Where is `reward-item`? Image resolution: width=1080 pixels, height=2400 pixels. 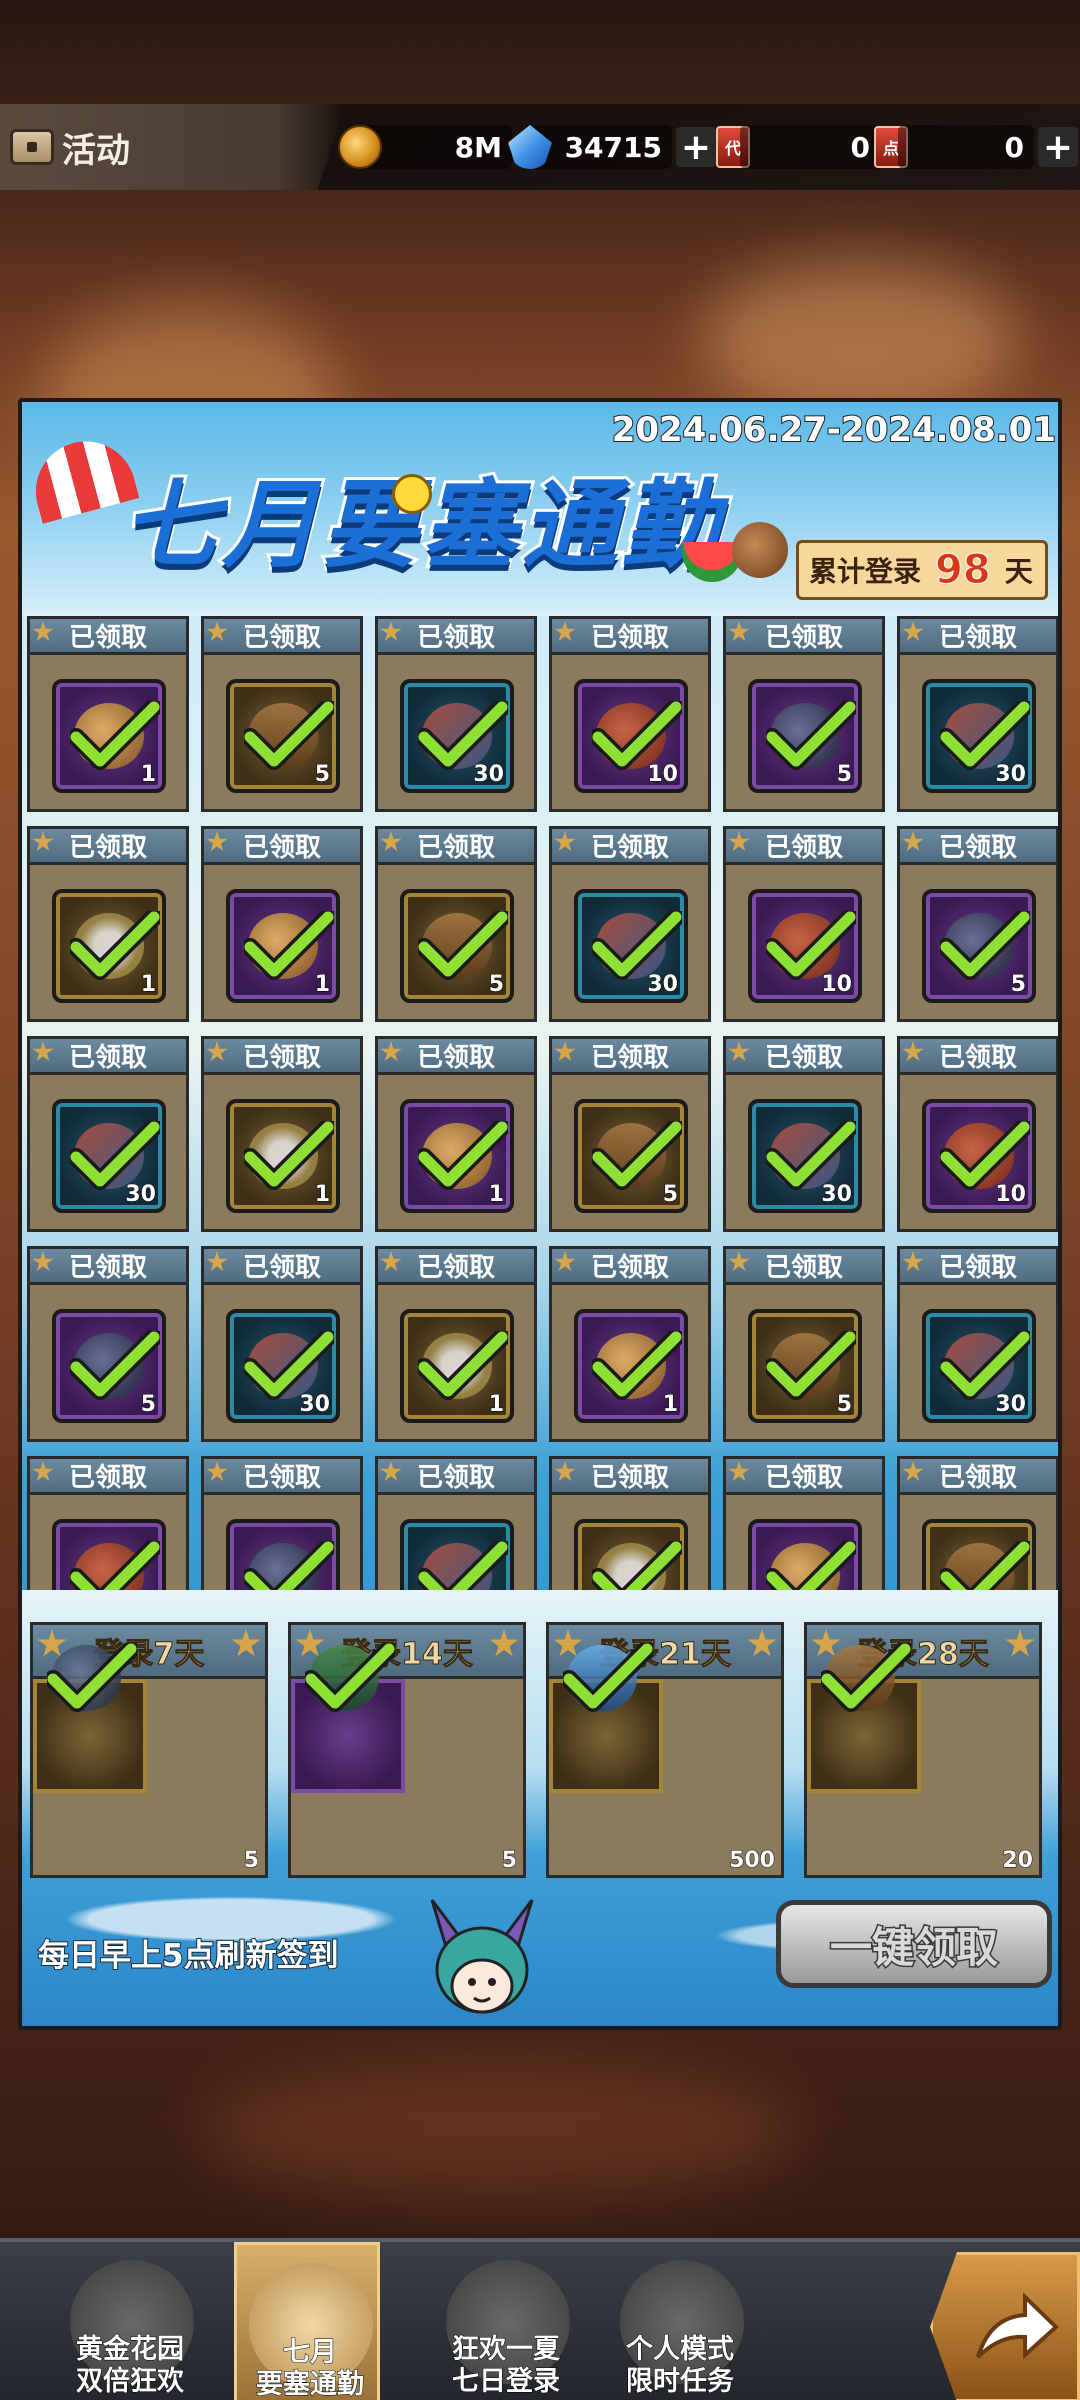
reward-item is located at coordinates (109, 1554).